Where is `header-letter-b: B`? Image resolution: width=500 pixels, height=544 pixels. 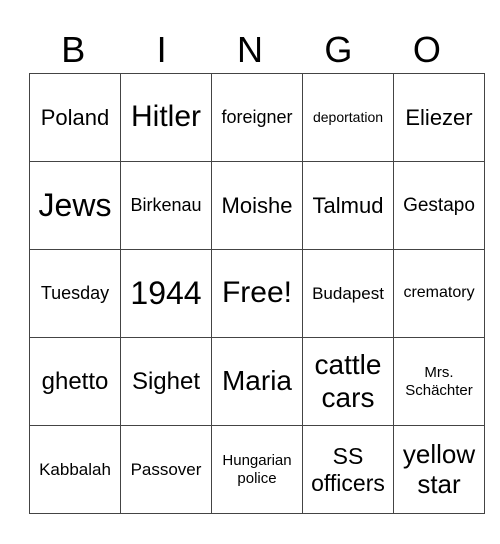 header-letter-b: B is located at coordinates (73, 49).